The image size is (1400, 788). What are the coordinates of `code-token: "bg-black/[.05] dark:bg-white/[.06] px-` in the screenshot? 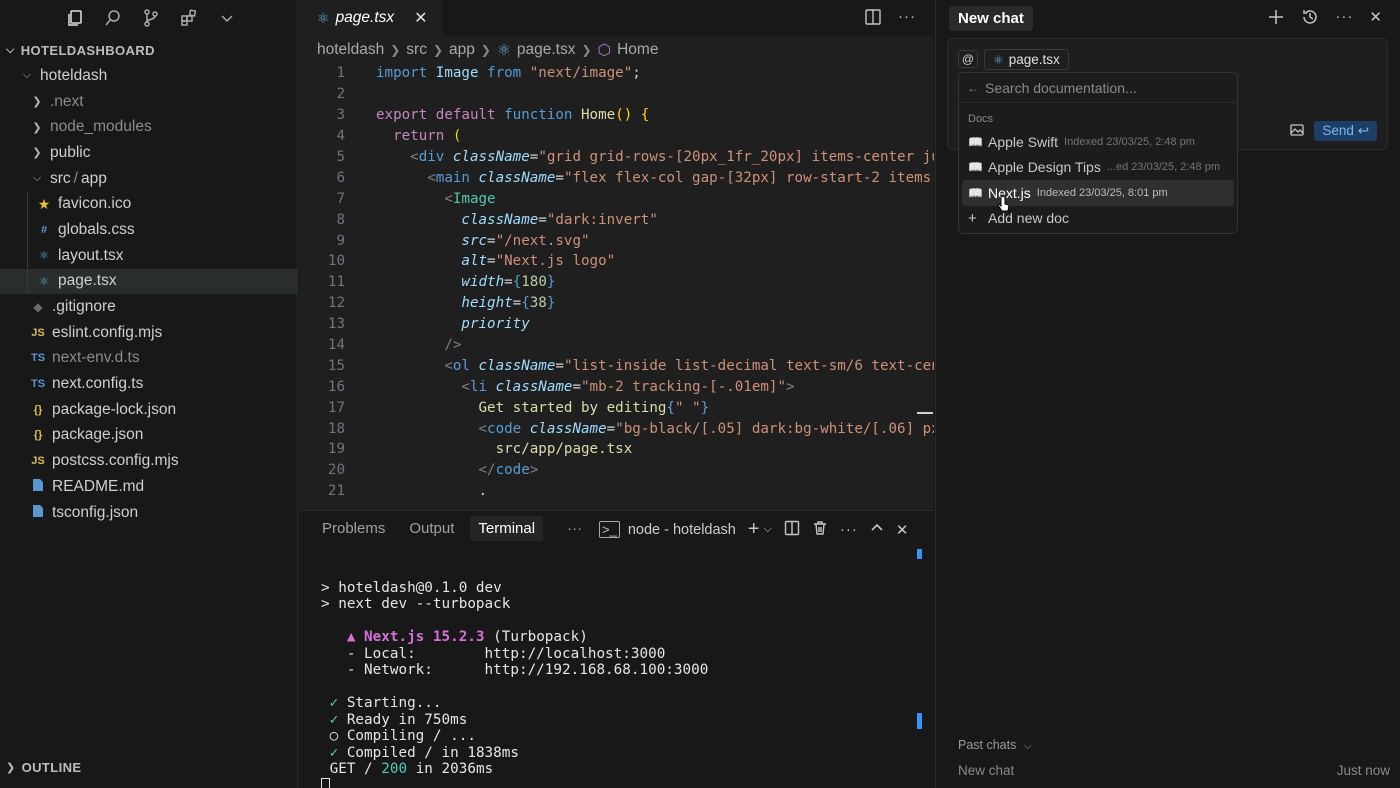 It's located at (774, 428).